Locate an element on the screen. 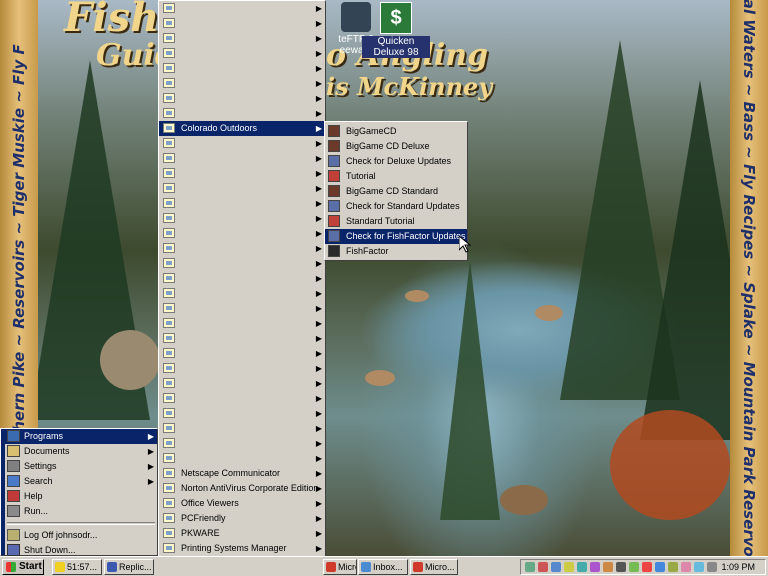 Image resolution: width=768 pixels, height=576 pixels. start-menu-item-search: Search ▶ is located at coordinates (81, 481).